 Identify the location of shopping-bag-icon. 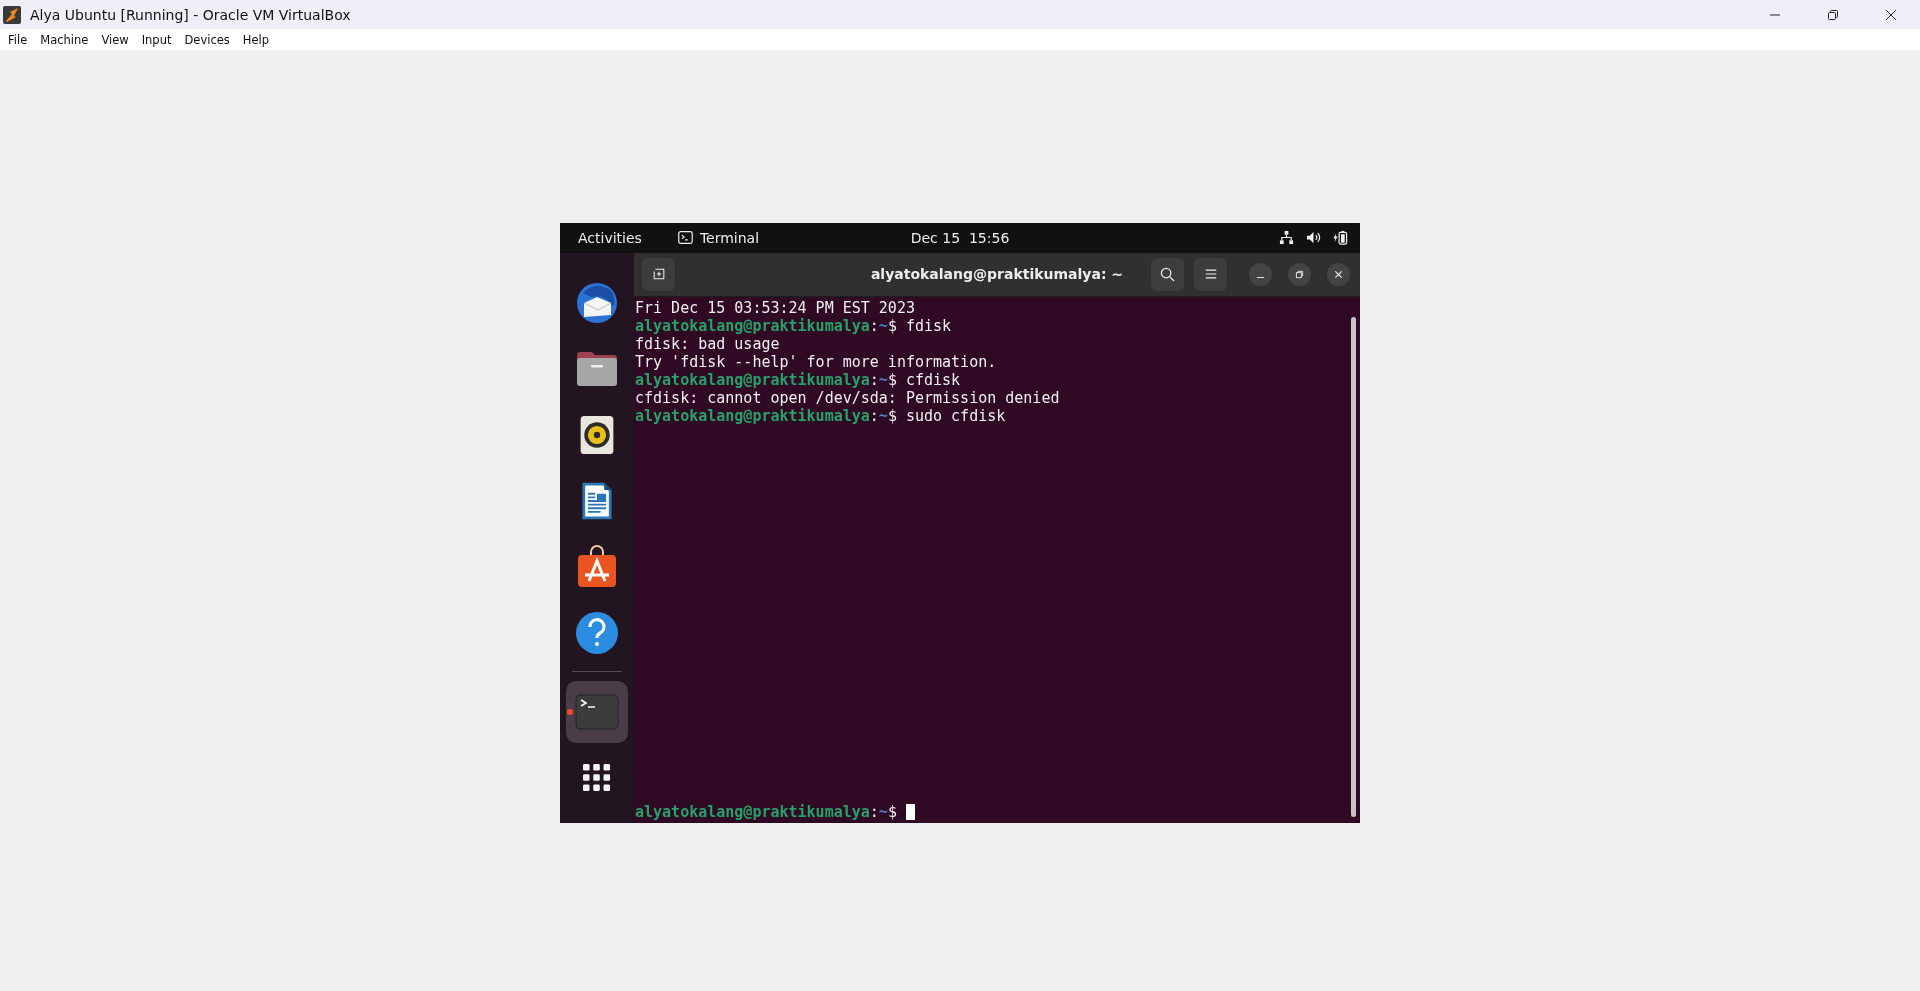
(597, 566).